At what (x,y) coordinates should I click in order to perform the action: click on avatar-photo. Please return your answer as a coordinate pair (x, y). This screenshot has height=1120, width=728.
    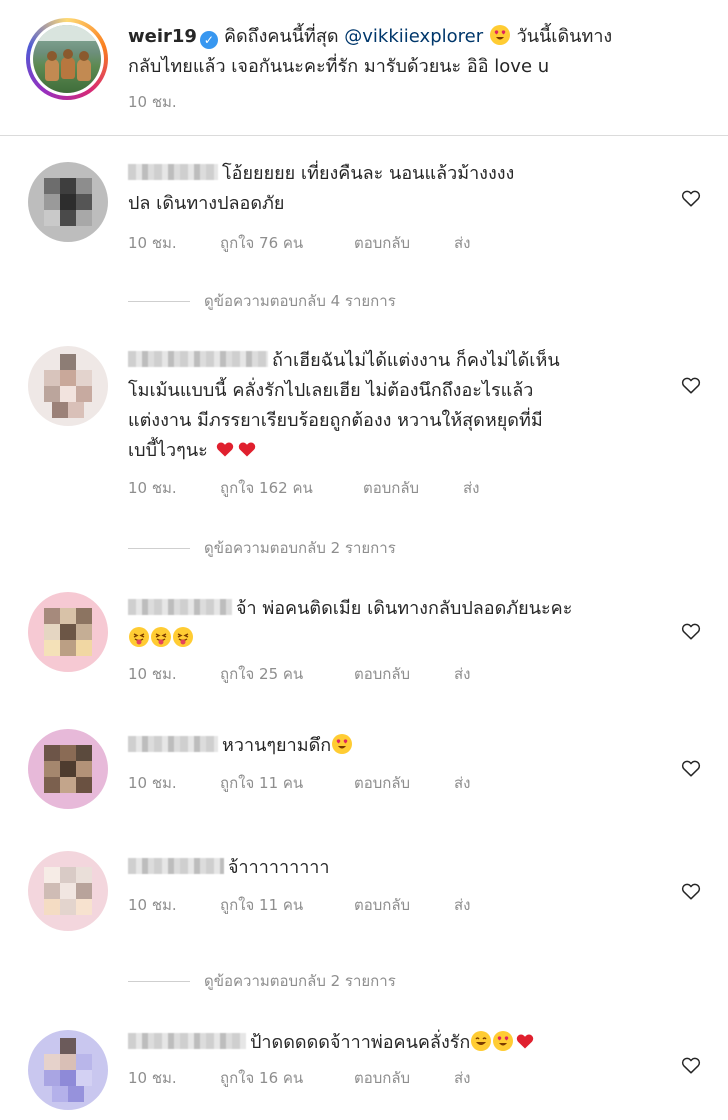
    Looking at the image, I should click on (67, 59).